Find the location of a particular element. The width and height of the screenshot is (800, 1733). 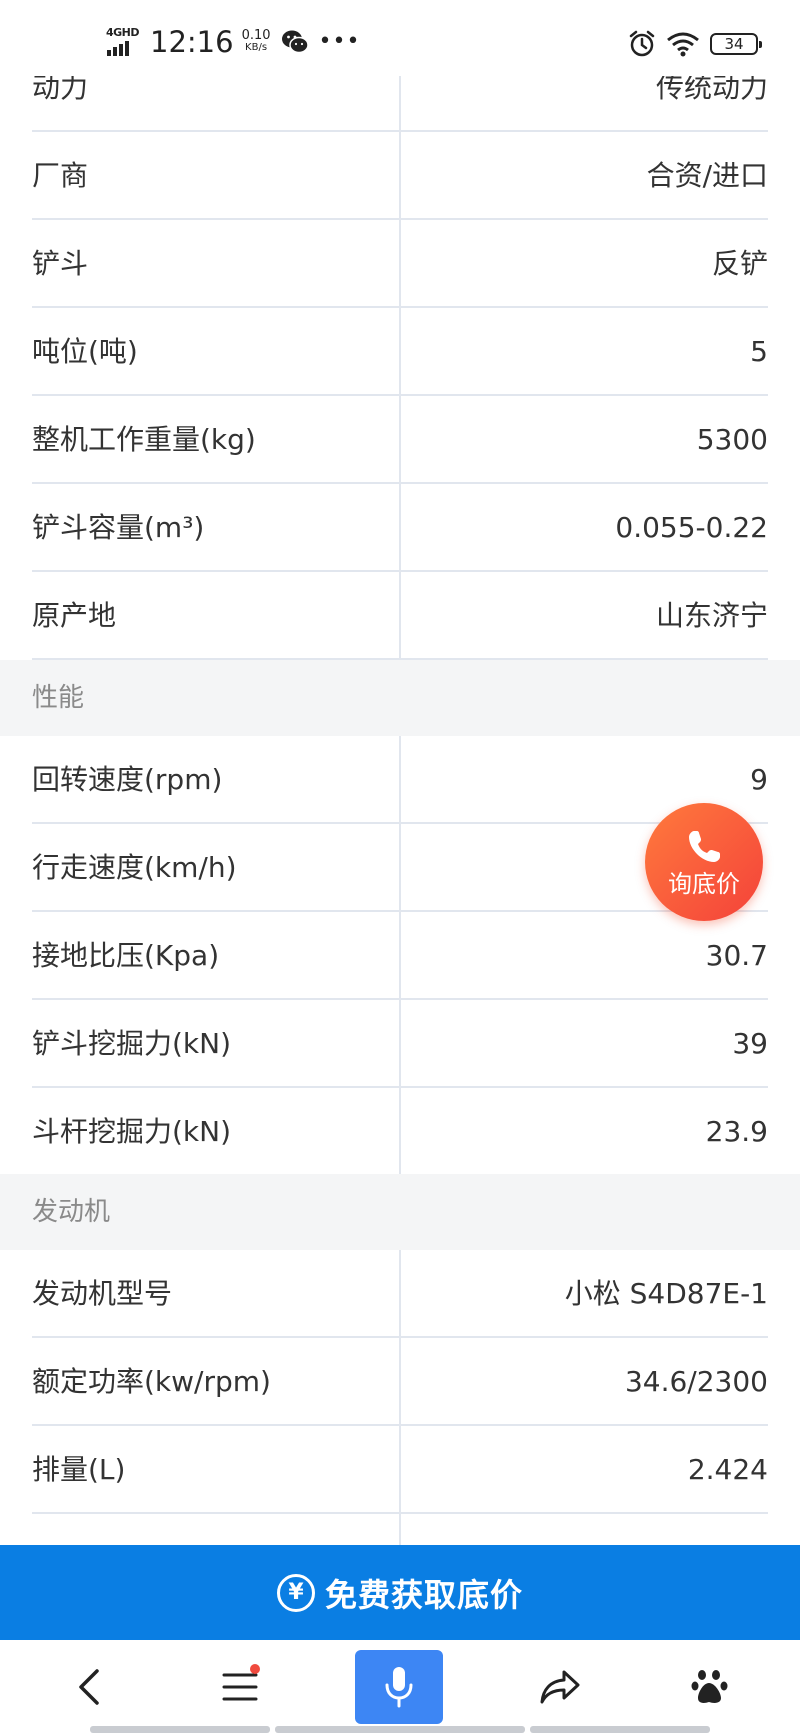

inquiry-price-label: 询底价 is located at coordinates (704, 884).